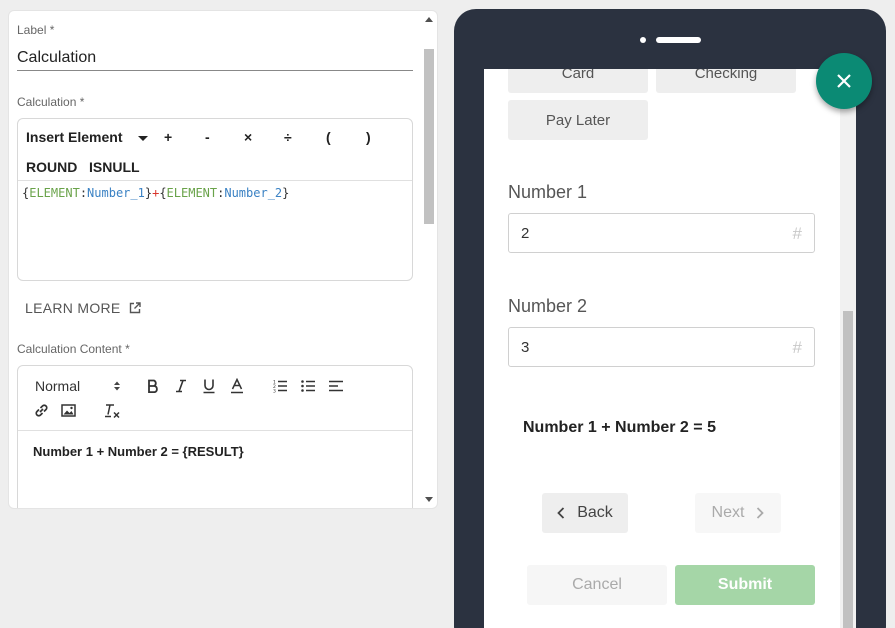  What do you see at coordinates (288, 137) in the screenshot?
I see `divide-operator-button: ÷` at bounding box center [288, 137].